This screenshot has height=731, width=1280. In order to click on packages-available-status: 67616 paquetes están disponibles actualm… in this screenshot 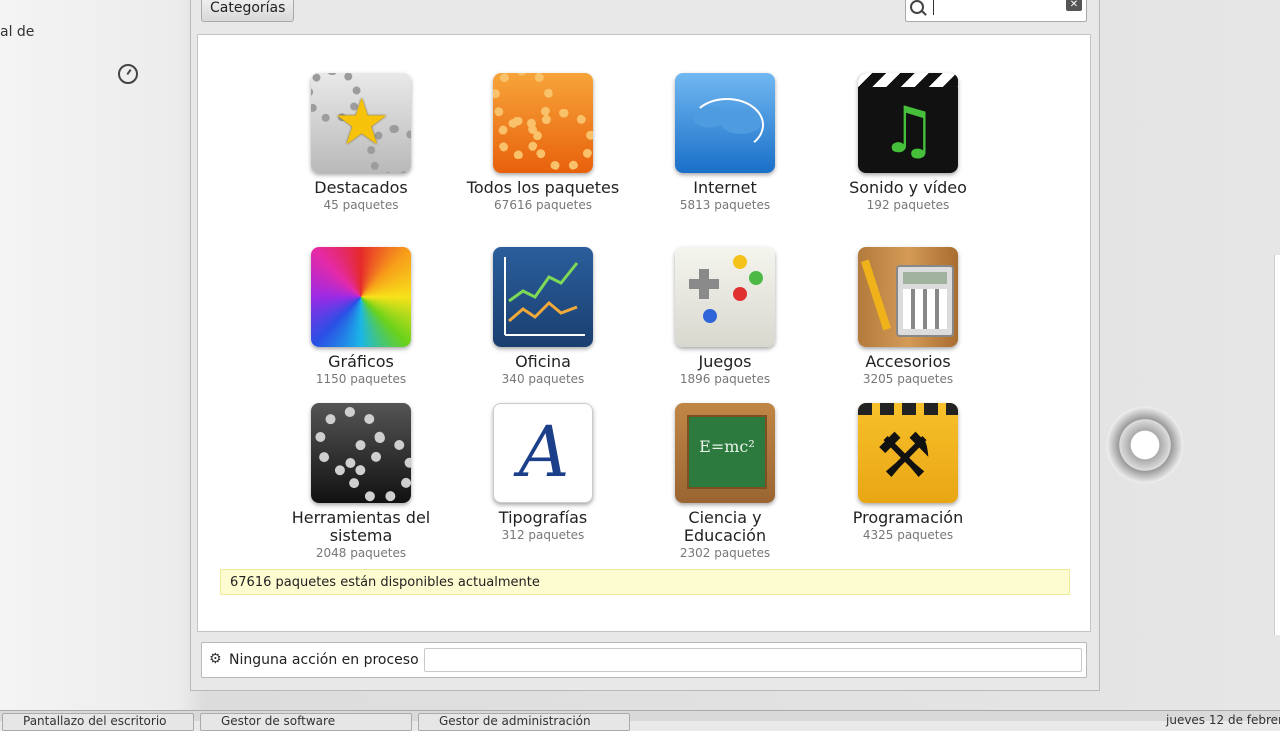, I will do `click(645, 582)`.